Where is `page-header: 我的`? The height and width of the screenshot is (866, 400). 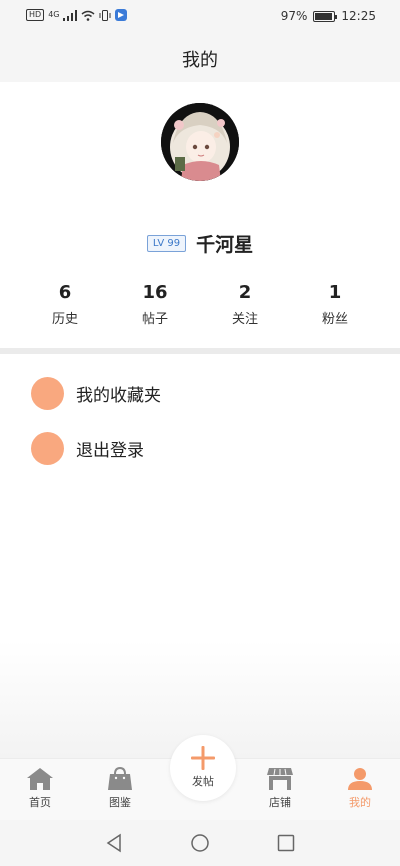 page-header: 我的 is located at coordinates (200, 58).